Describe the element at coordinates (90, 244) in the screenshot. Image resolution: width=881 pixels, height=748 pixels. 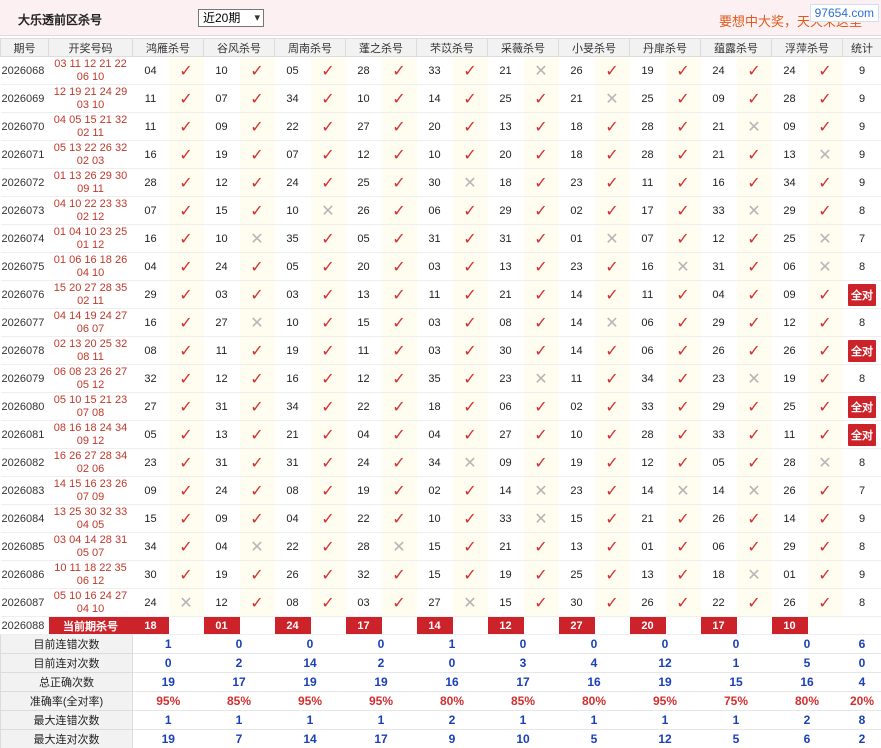
I see `draw-back-numbers: 01 12` at that location.